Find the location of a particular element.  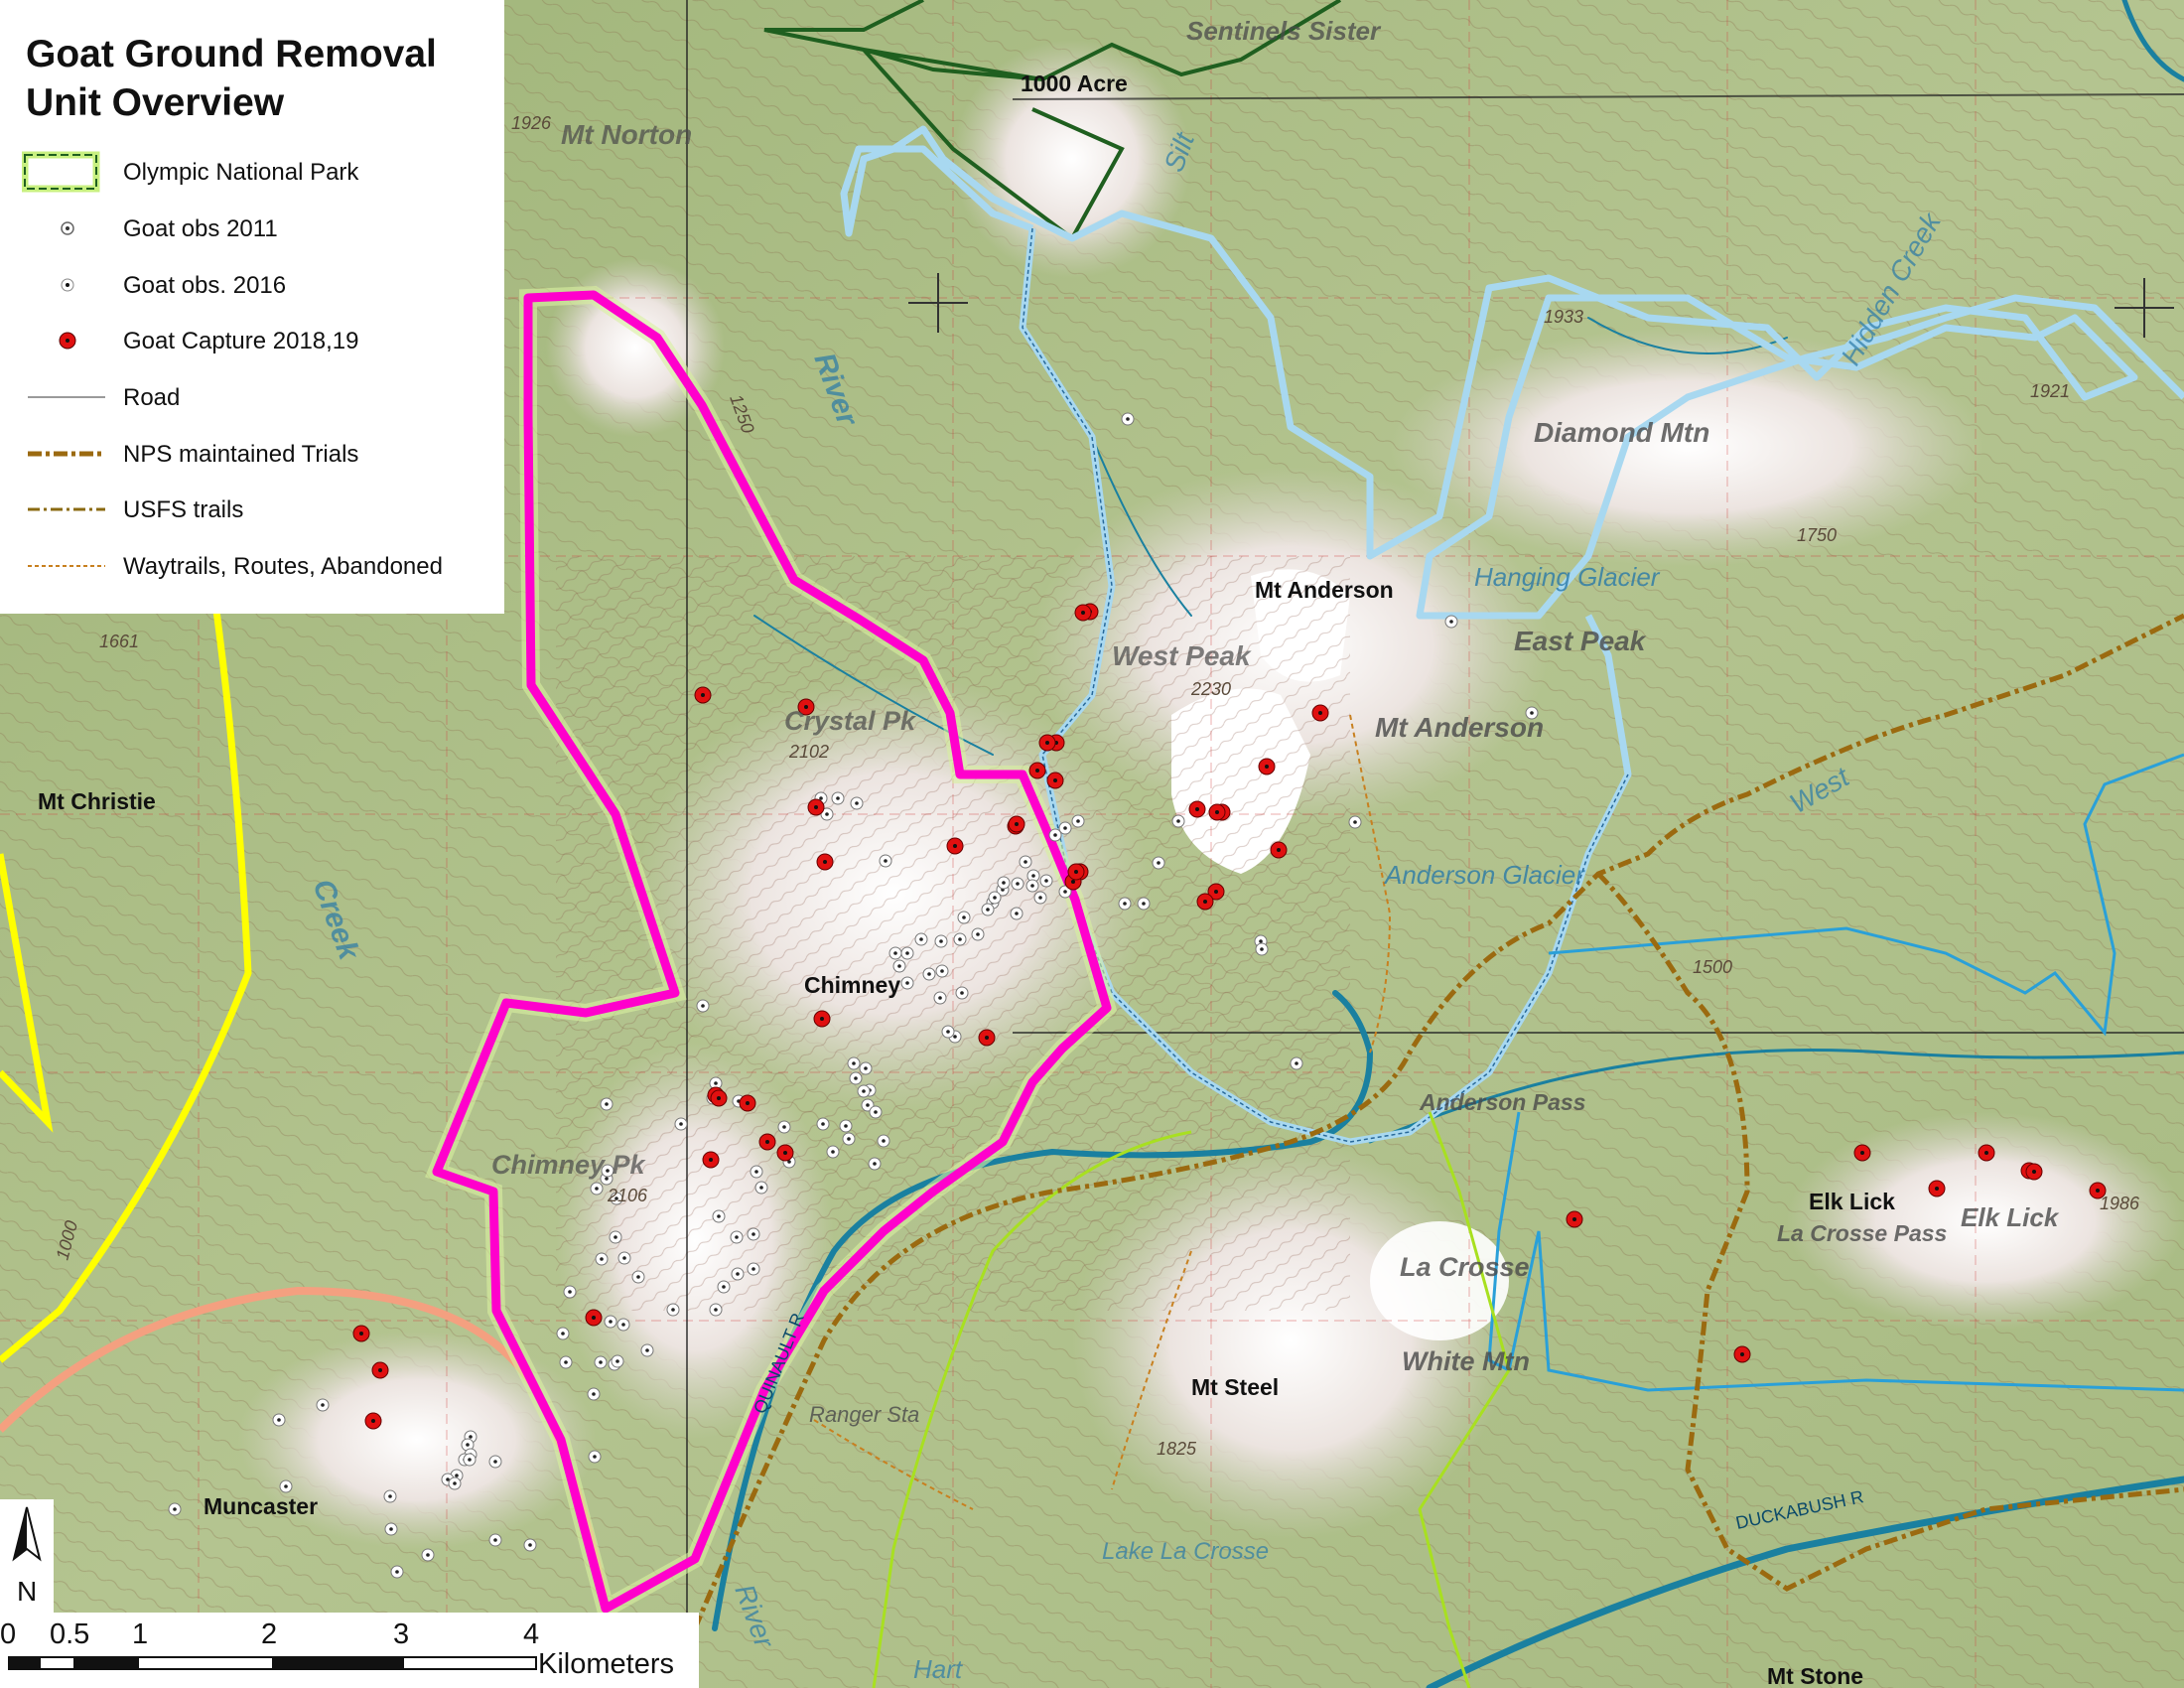

label-west-peak: West Peak is located at coordinates (1182, 655).